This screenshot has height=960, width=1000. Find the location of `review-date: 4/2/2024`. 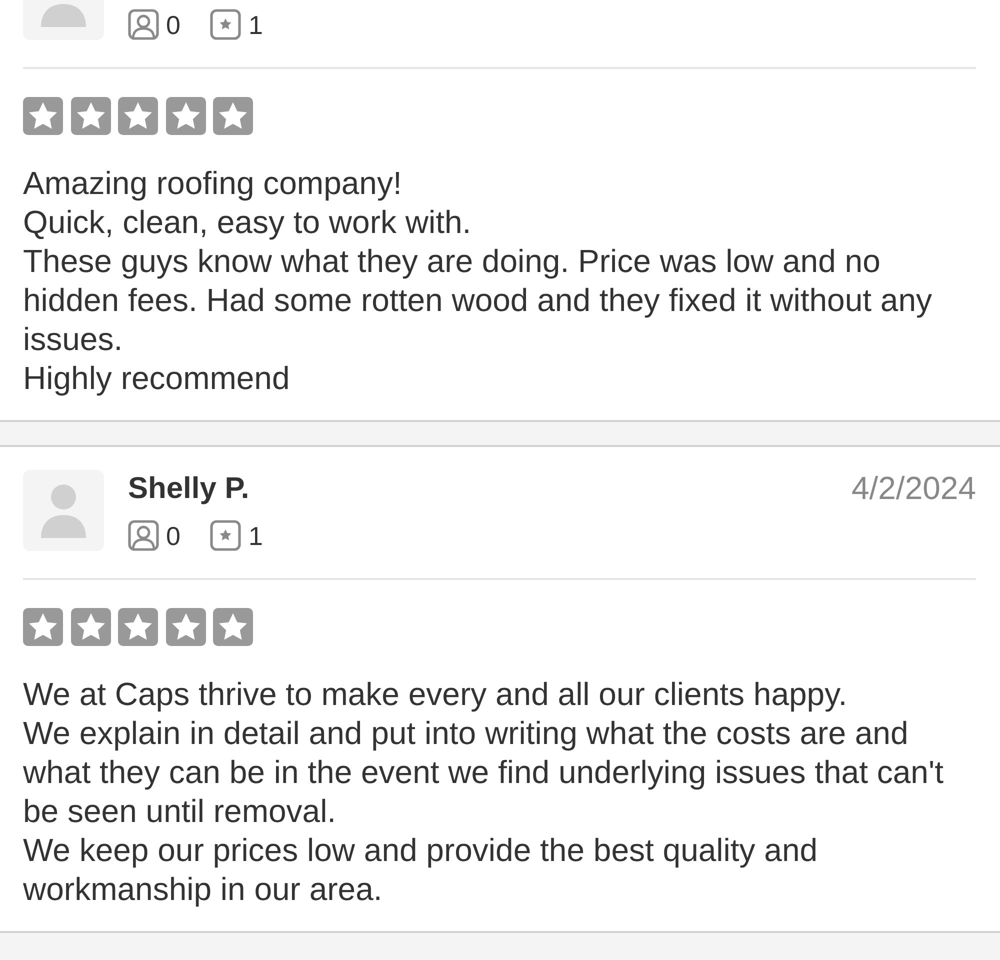

review-date: 4/2/2024 is located at coordinates (913, 488).